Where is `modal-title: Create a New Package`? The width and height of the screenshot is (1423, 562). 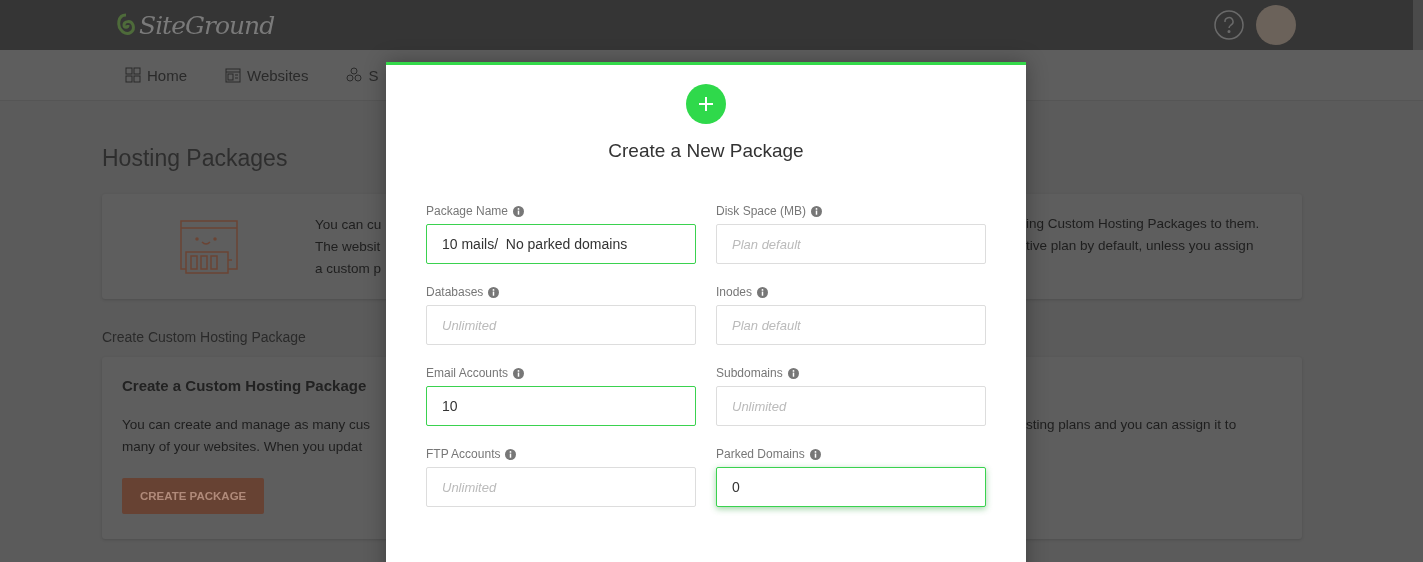
modal-title: Create a New Package is located at coordinates (706, 151).